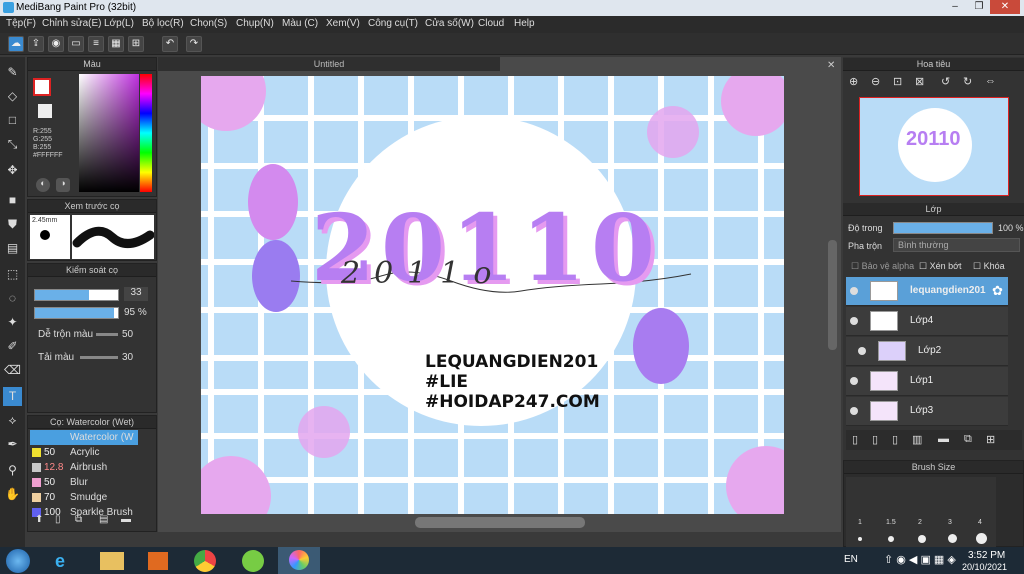  Describe the element at coordinates (940, 266) in the screenshot. I see `clip-checkbox: ☐ Xén bớt` at that location.